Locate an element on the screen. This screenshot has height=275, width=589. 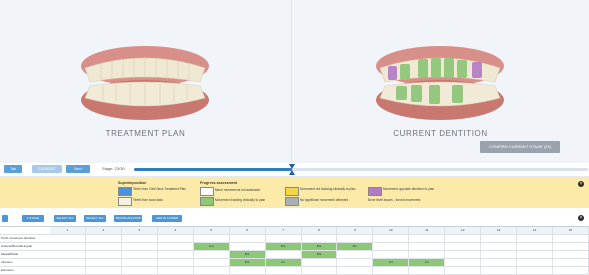
column-header: 11 is located at coordinates (427, 230).